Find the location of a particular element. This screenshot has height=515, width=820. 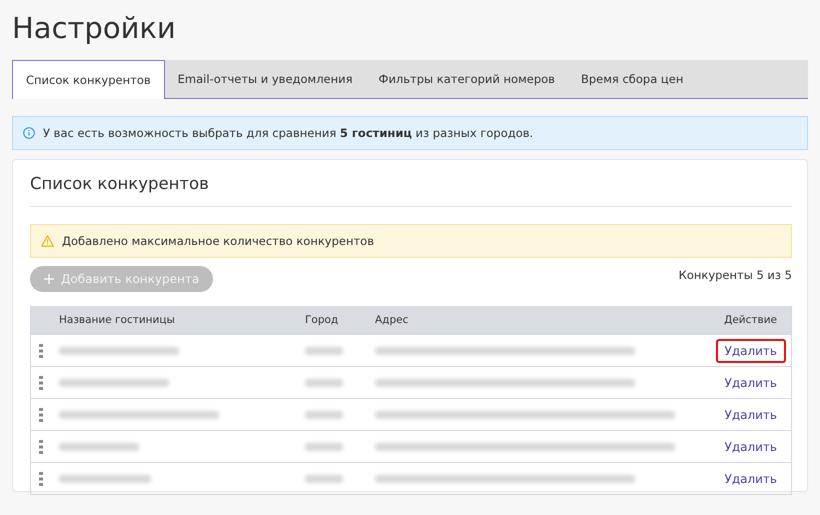

competitor-counter: Конкуренты 5 из 5 is located at coordinates (735, 275).